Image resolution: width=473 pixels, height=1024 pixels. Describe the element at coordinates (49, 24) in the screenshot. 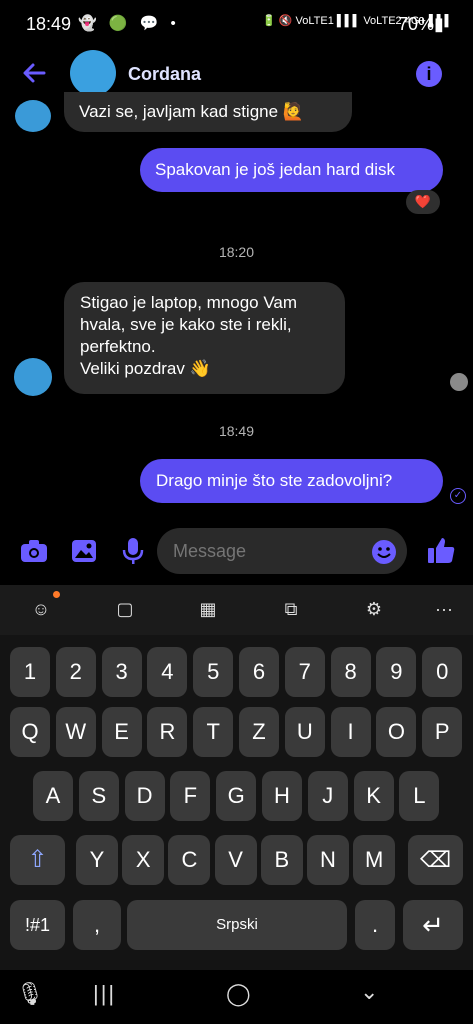

I see `status-time: 18:49` at that location.